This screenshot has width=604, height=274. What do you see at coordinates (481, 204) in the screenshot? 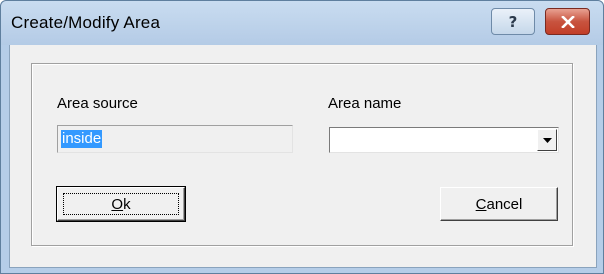
I see `cancel-mnemonic: C` at bounding box center [481, 204].